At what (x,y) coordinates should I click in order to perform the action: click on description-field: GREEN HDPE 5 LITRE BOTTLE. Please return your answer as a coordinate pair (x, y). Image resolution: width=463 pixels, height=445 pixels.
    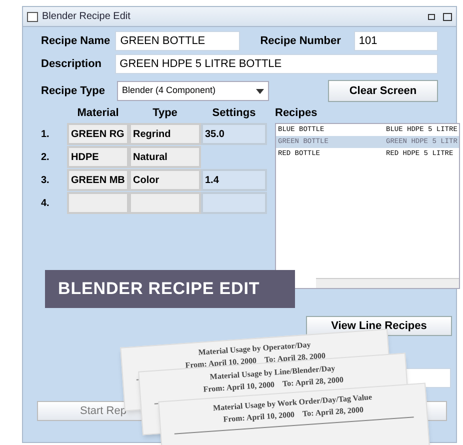
    Looking at the image, I should click on (276, 64).